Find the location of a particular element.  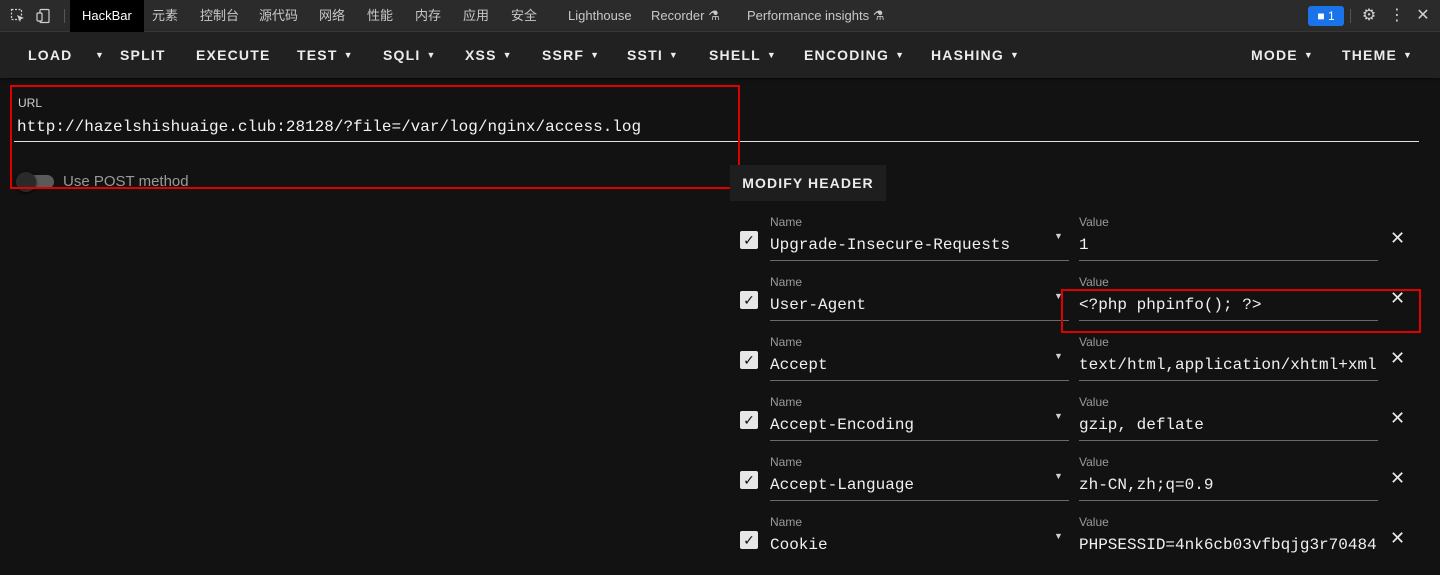

load-button: LOAD is located at coordinates (50, 55).